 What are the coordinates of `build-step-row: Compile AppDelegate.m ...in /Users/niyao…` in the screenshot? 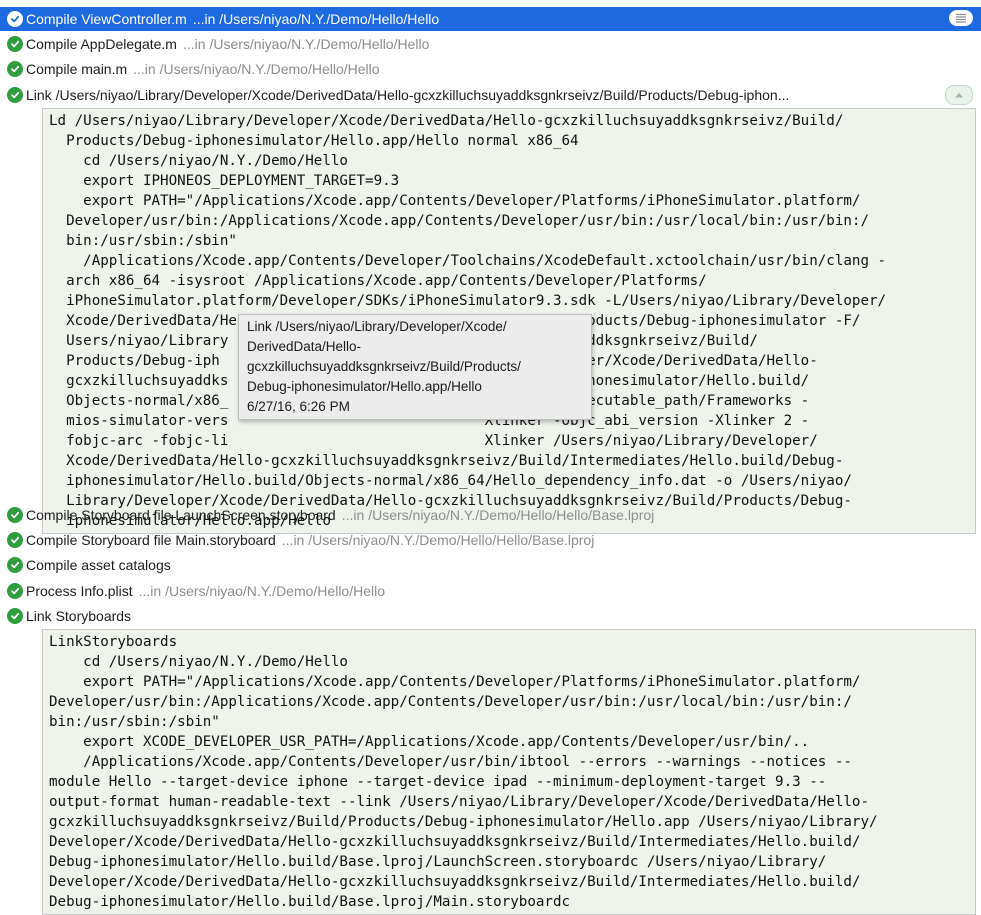 It's located at (490, 44).